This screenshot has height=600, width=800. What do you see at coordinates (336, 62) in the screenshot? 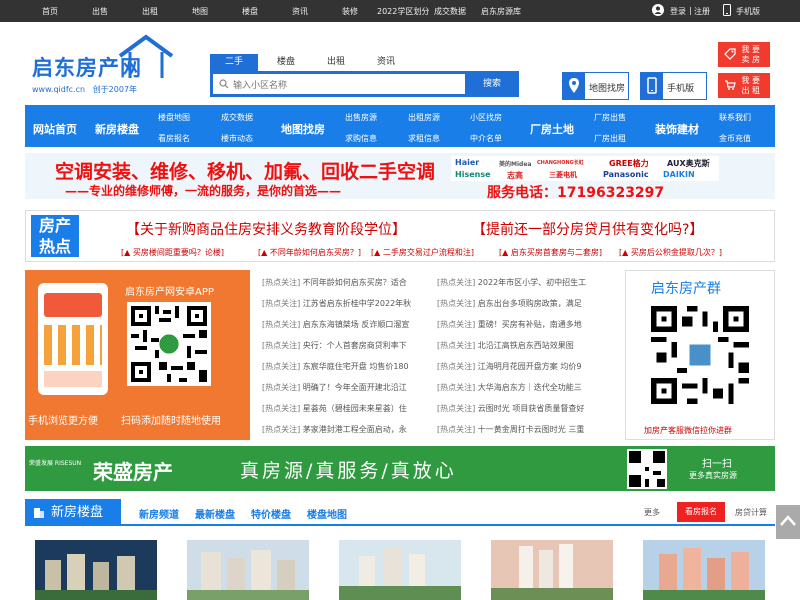
I see `search-tab-rent: 出租` at bounding box center [336, 62].